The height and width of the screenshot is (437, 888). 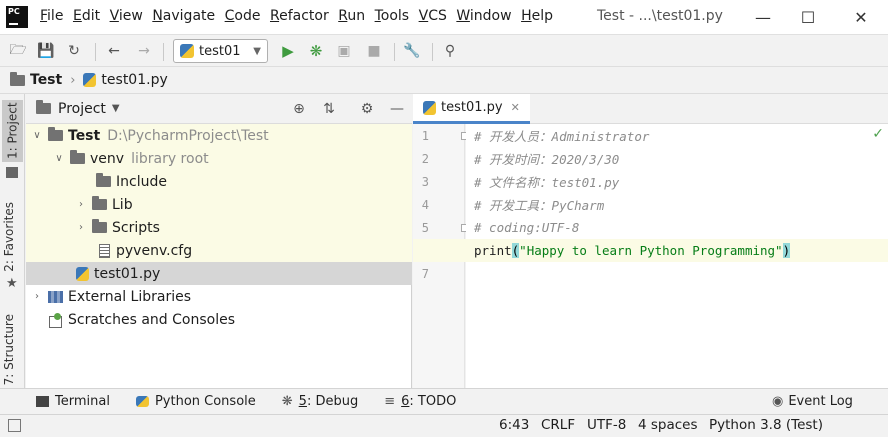 I want to click on run-coverage-icon: ▣, so click(x=344, y=51).